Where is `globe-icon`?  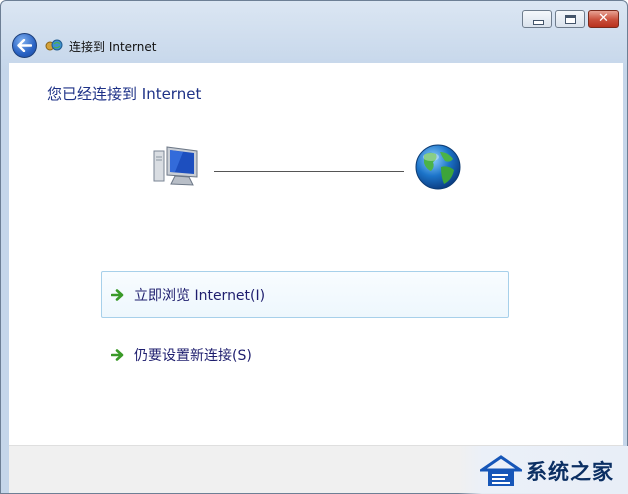 globe-icon is located at coordinates (438, 167).